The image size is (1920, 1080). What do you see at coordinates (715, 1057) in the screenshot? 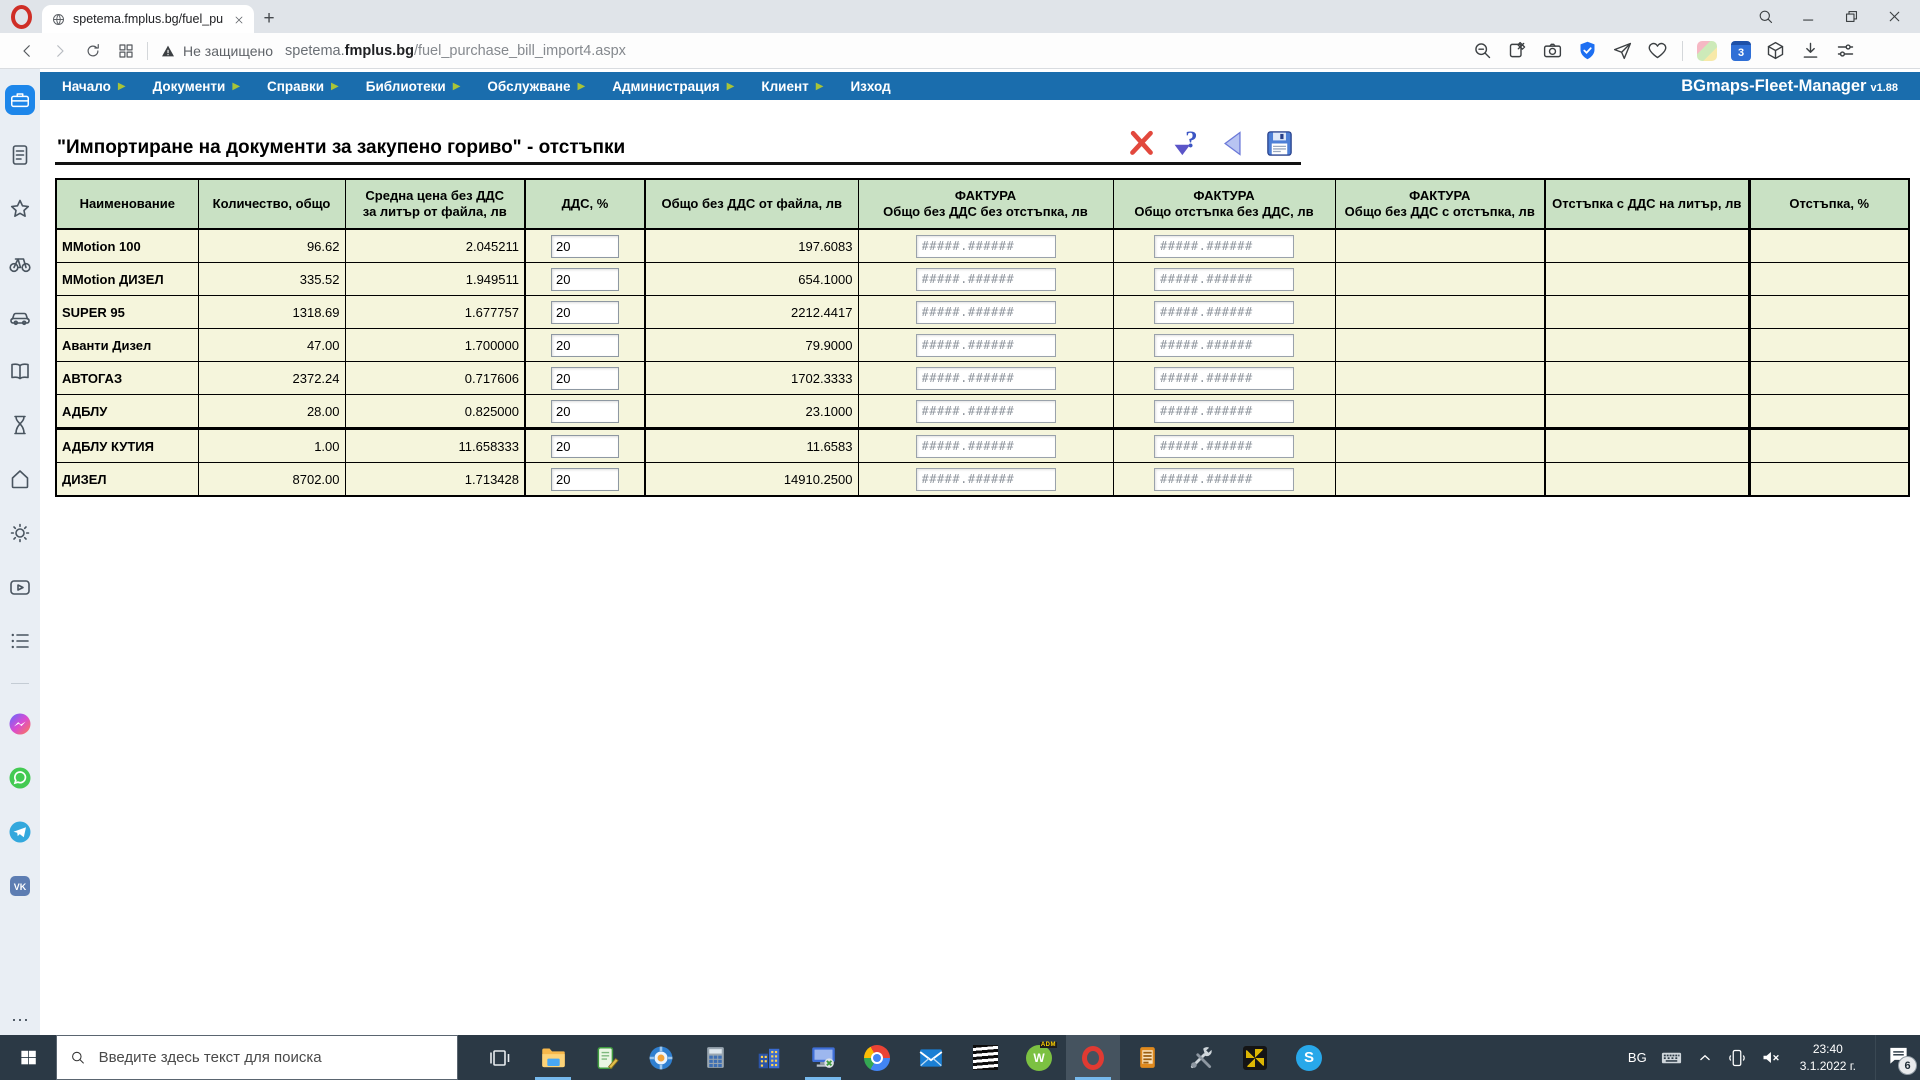
I see `taskbar-calculator-icon` at bounding box center [715, 1057].